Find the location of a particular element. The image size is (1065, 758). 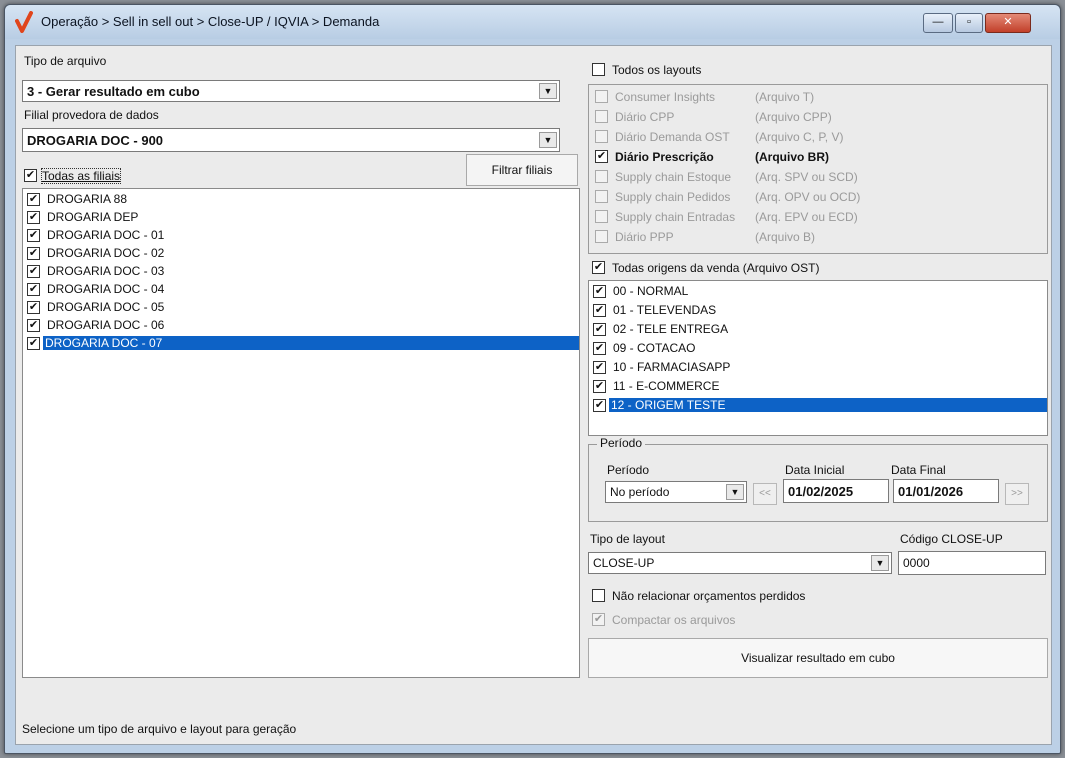

previous-period-button: << is located at coordinates (765, 494).